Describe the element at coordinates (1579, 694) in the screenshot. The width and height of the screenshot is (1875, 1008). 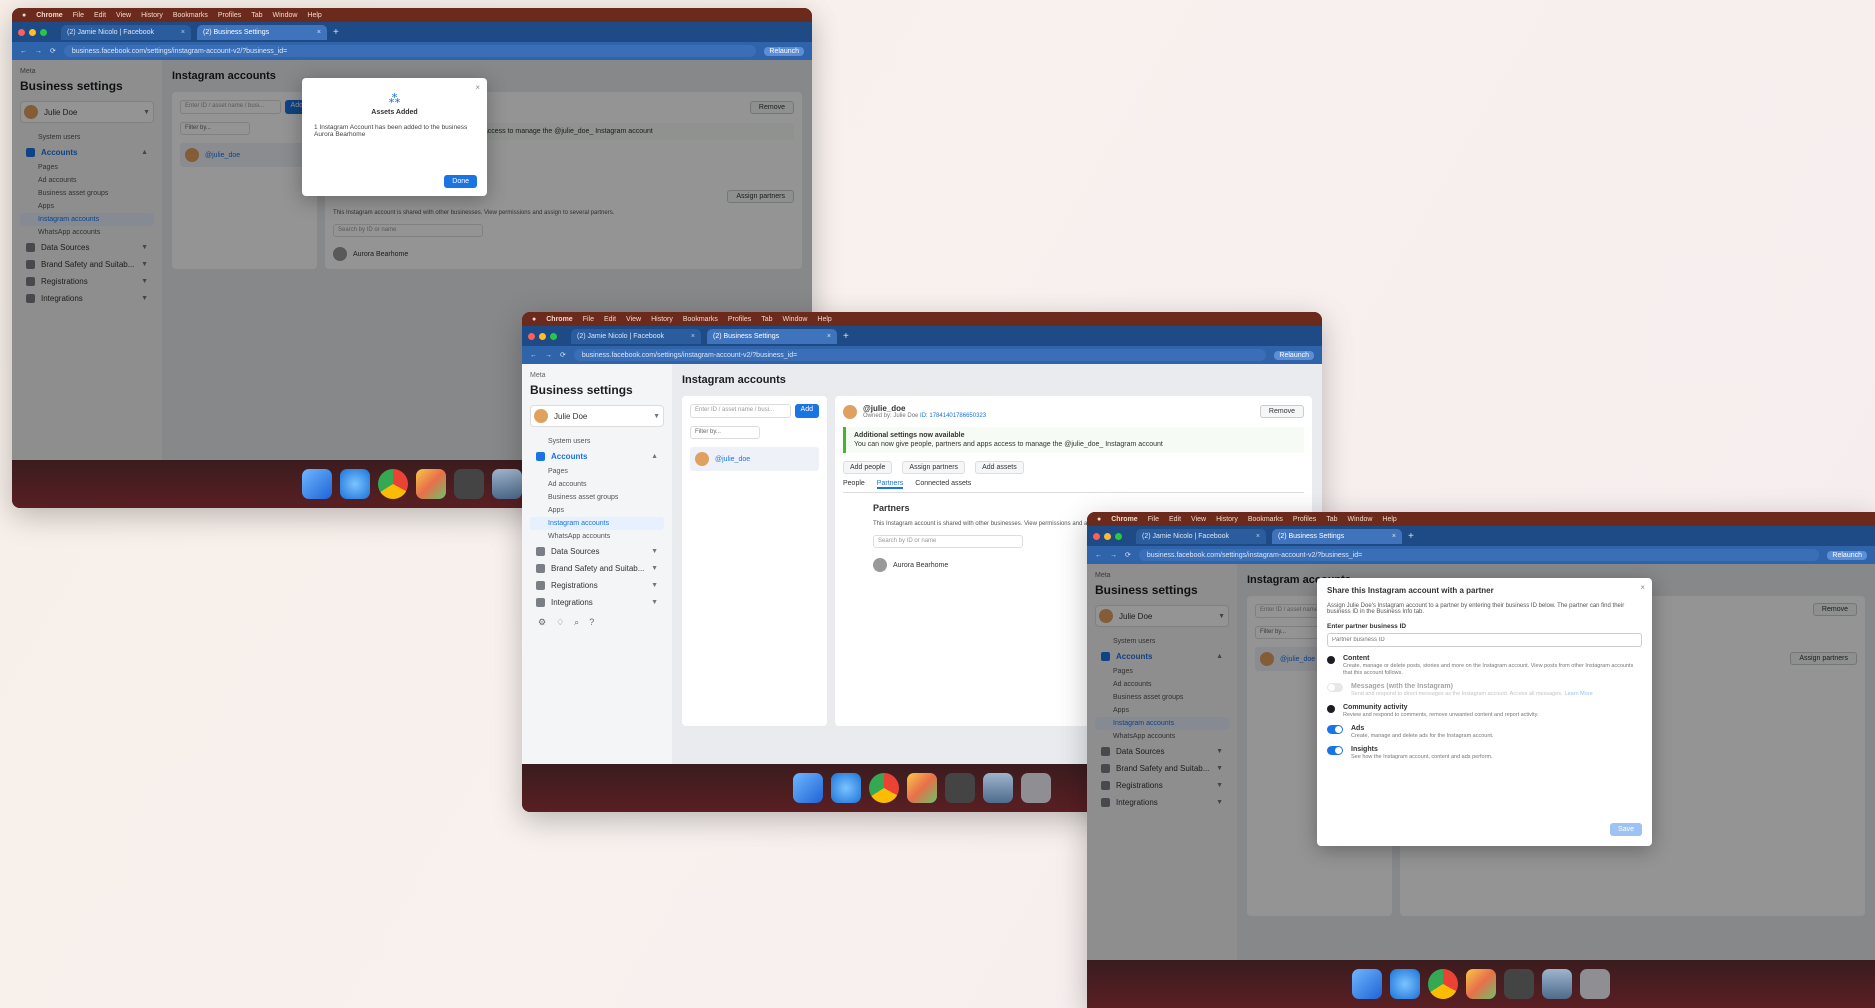
I see `learn-more-link: Learn More` at that location.